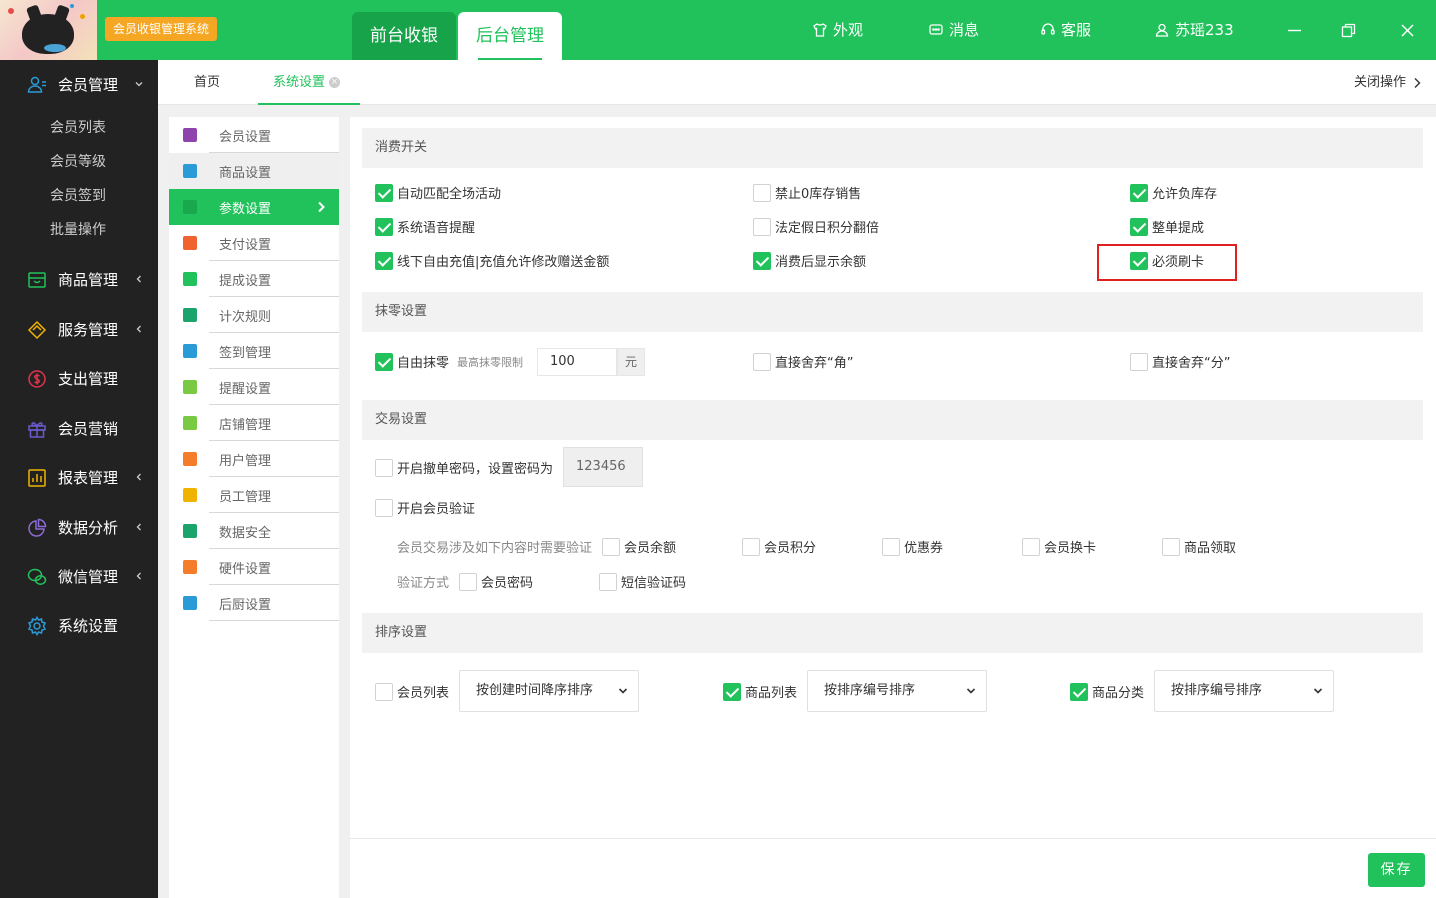 This screenshot has height=898, width=1436. I want to click on checkbox-drop-fen: 直接舍弃“分”, so click(1180, 361).